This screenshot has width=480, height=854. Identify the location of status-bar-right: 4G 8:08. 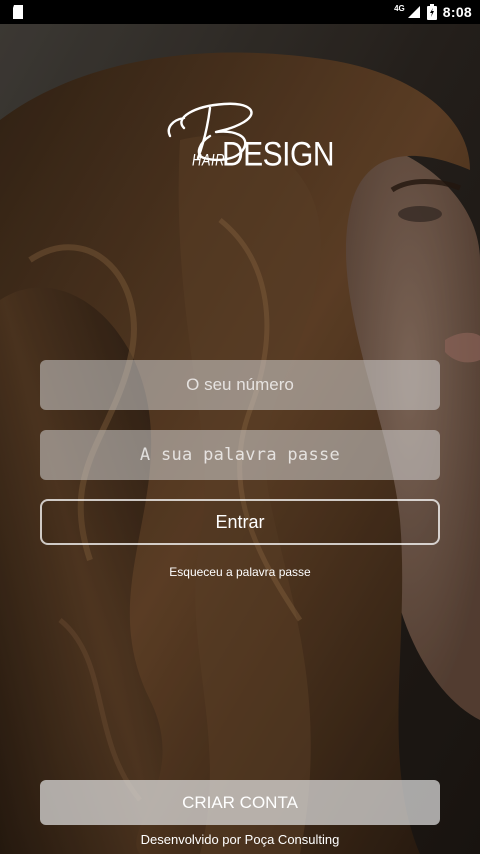
(433, 12).